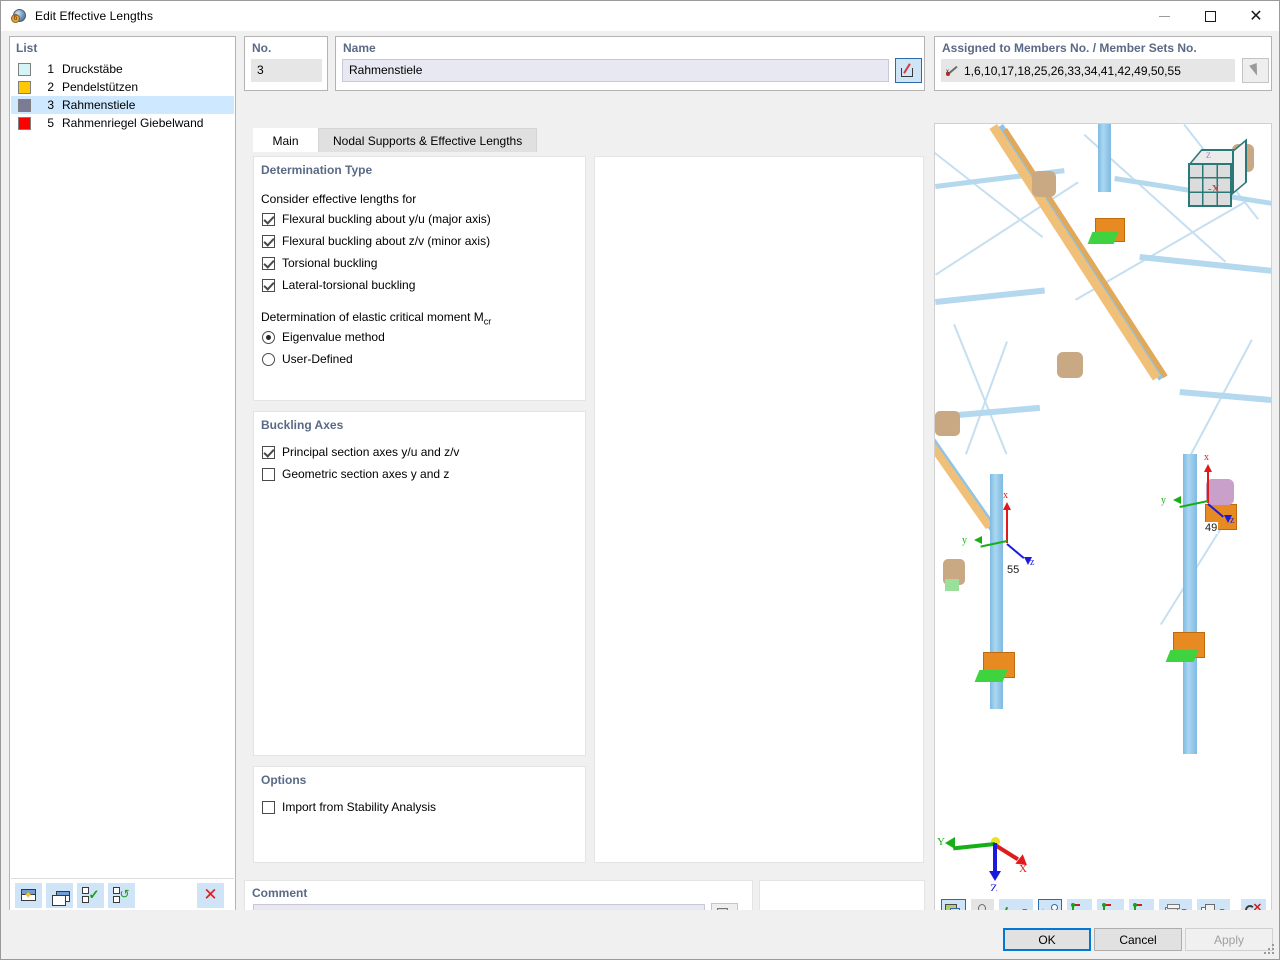  I want to click on app-globe-icon: 6, so click(19, 16).